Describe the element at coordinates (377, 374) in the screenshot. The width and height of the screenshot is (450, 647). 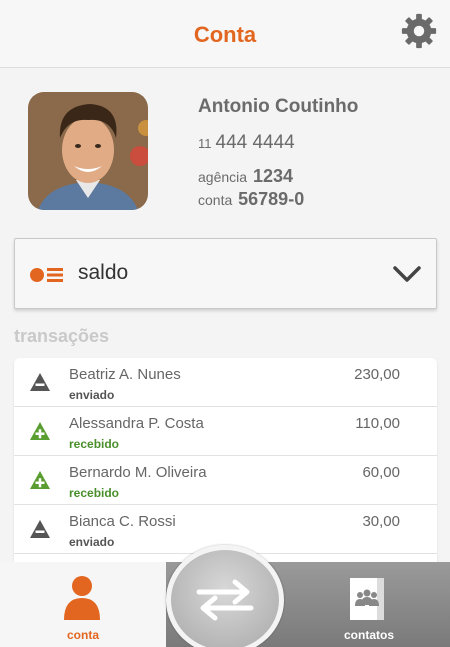
I see `transaction-amount: 230,00` at that location.